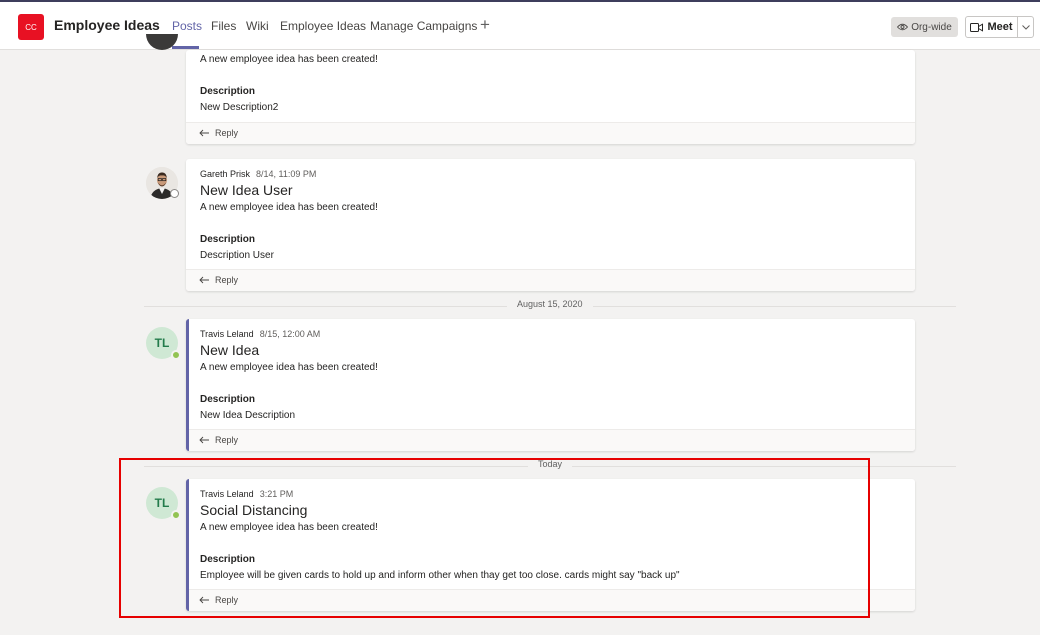 The height and width of the screenshot is (635, 1040). What do you see at coordinates (187, 26) in the screenshot?
I see `tab-posts: Posts` at bounding box center [187, 26].